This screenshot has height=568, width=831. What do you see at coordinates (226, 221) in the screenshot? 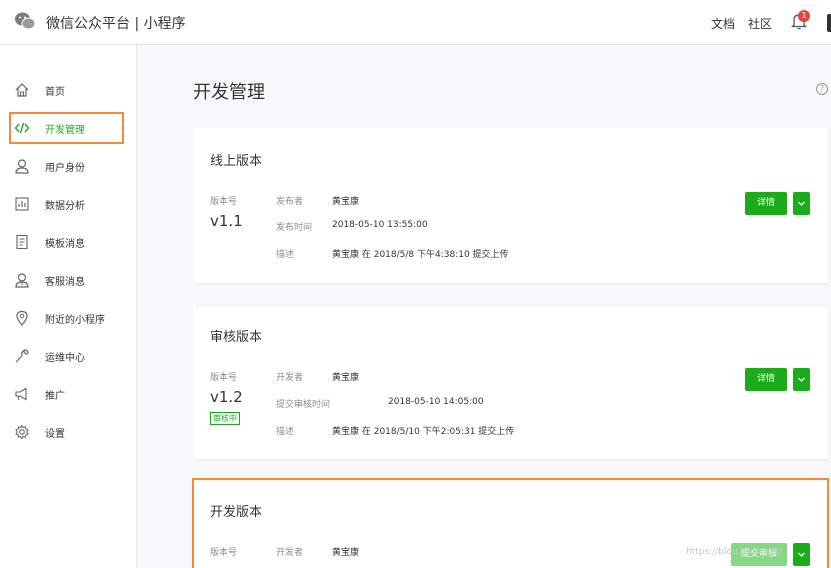
I see `version-number: v1.1` at bounding box center [226, 221].